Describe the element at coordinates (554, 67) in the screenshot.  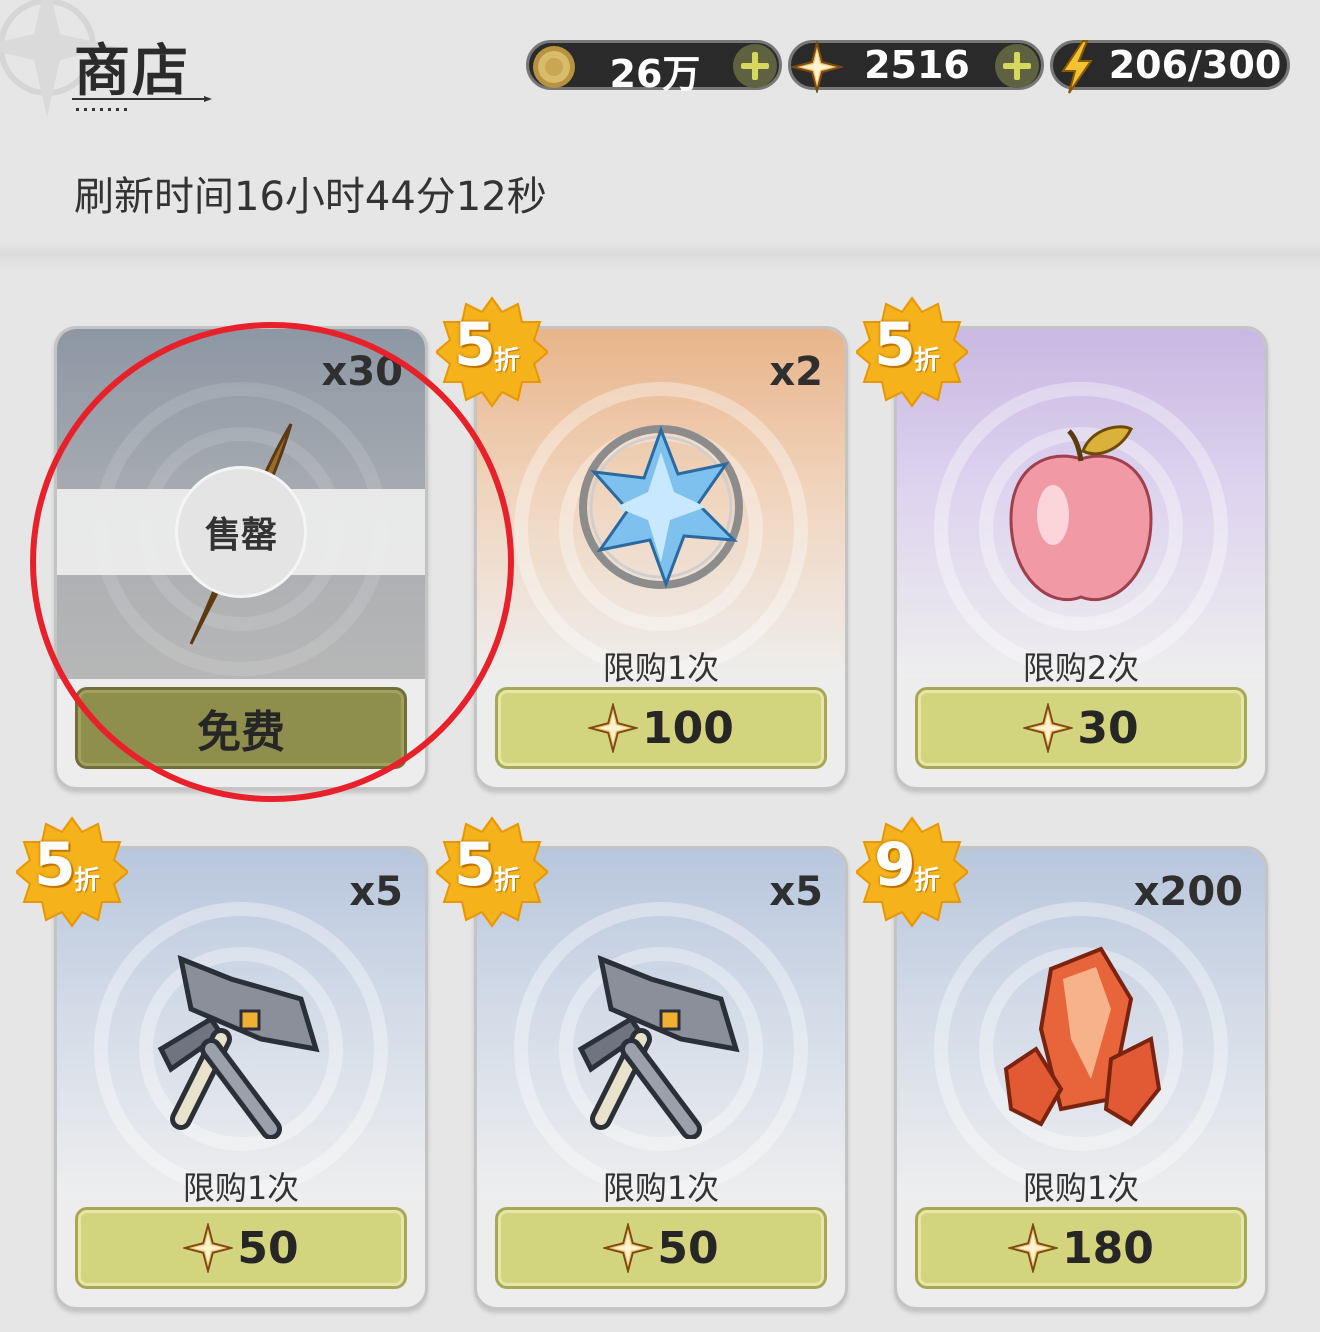
I see `coin-icon` at that location.